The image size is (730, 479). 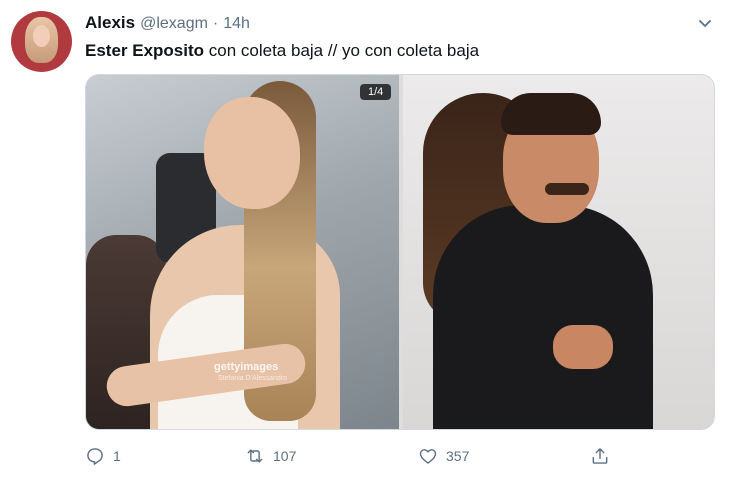 I want to click on tweet-actions: 1 107 357, so click(x=400, y=456).